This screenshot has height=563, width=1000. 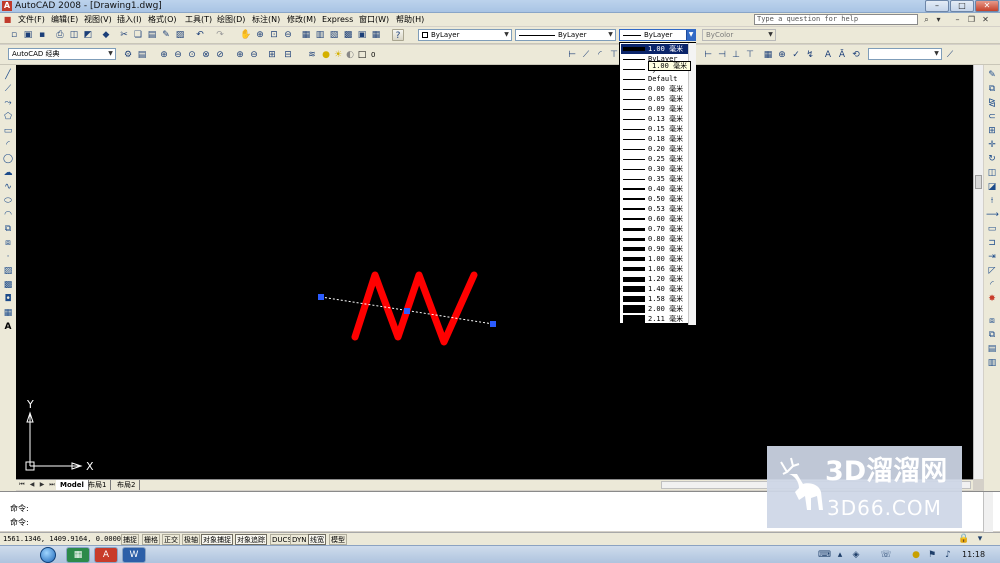 What do you see at coordinates (992, 131) in the screenshot?
I see `array-icon: ⊞` at bounding box center [992, 131].